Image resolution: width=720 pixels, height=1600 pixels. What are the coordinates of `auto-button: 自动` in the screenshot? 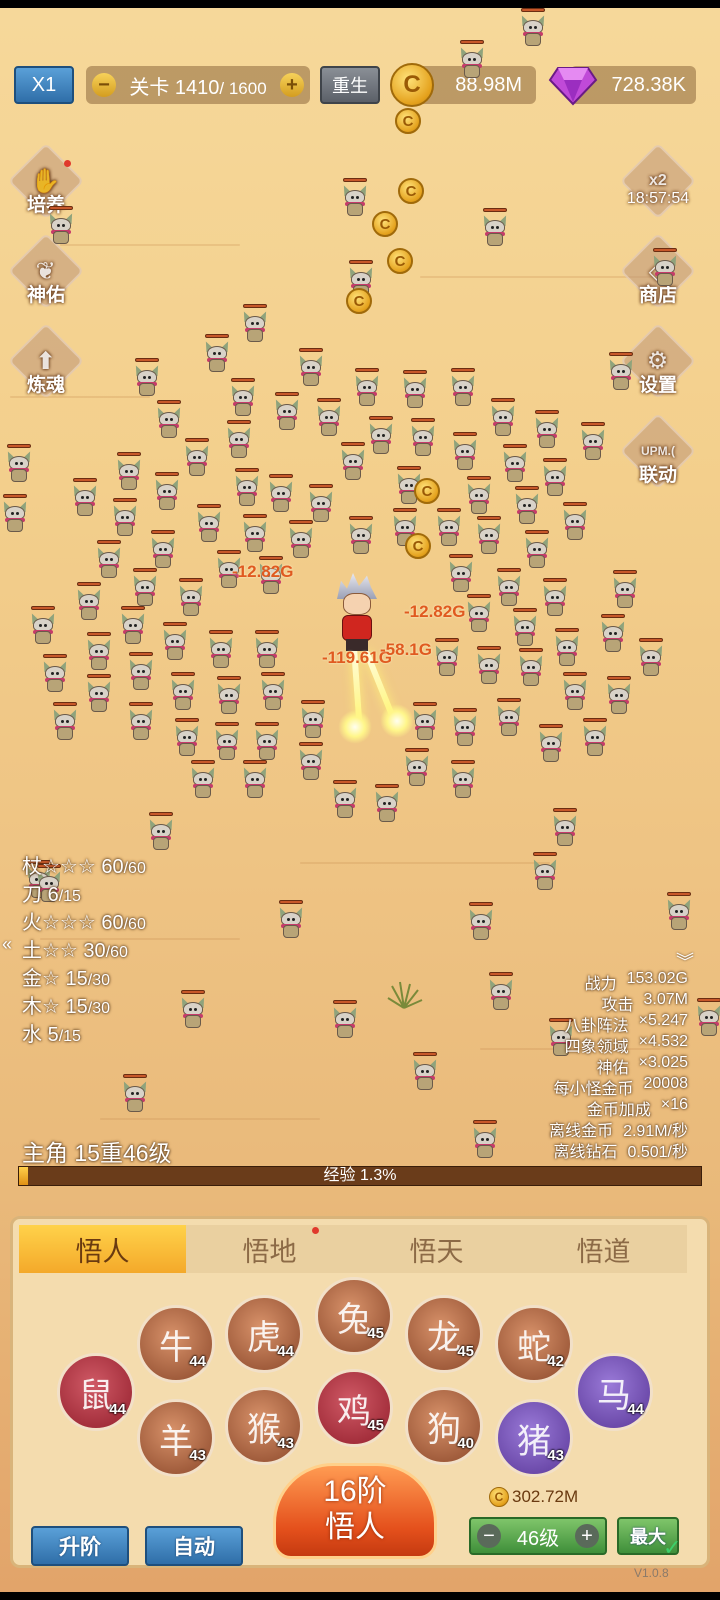 It's located at (194, 1546).